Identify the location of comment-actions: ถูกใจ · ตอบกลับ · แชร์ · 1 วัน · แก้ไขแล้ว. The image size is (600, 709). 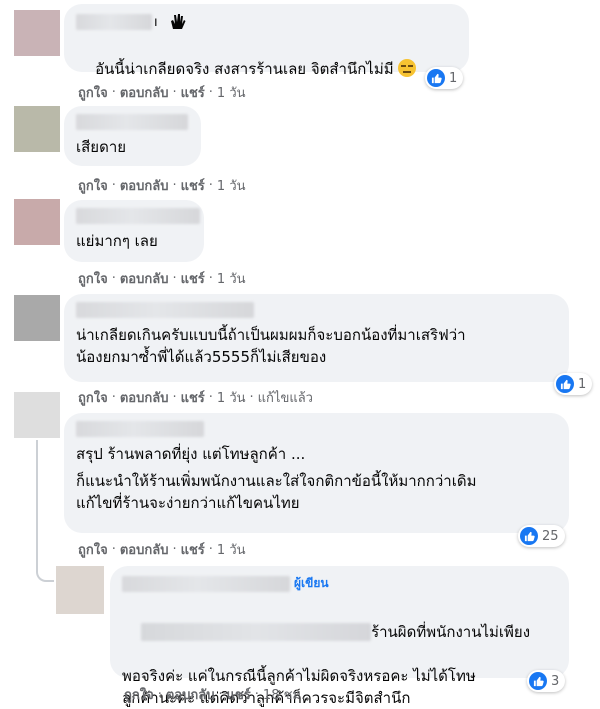
(195, 397).